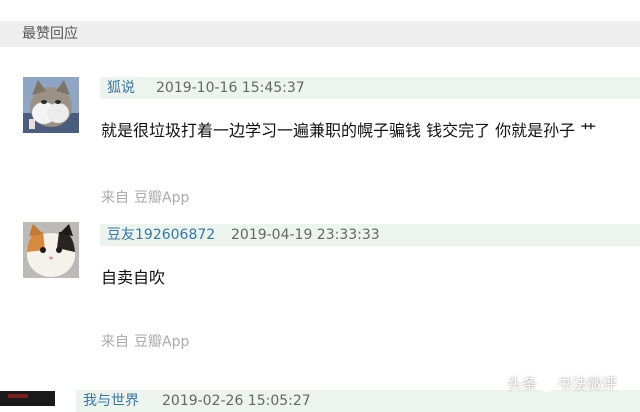  Describe the element at coordinates (50, 34) in the screenshot. I see `section-title: 最赞回应` at that location.